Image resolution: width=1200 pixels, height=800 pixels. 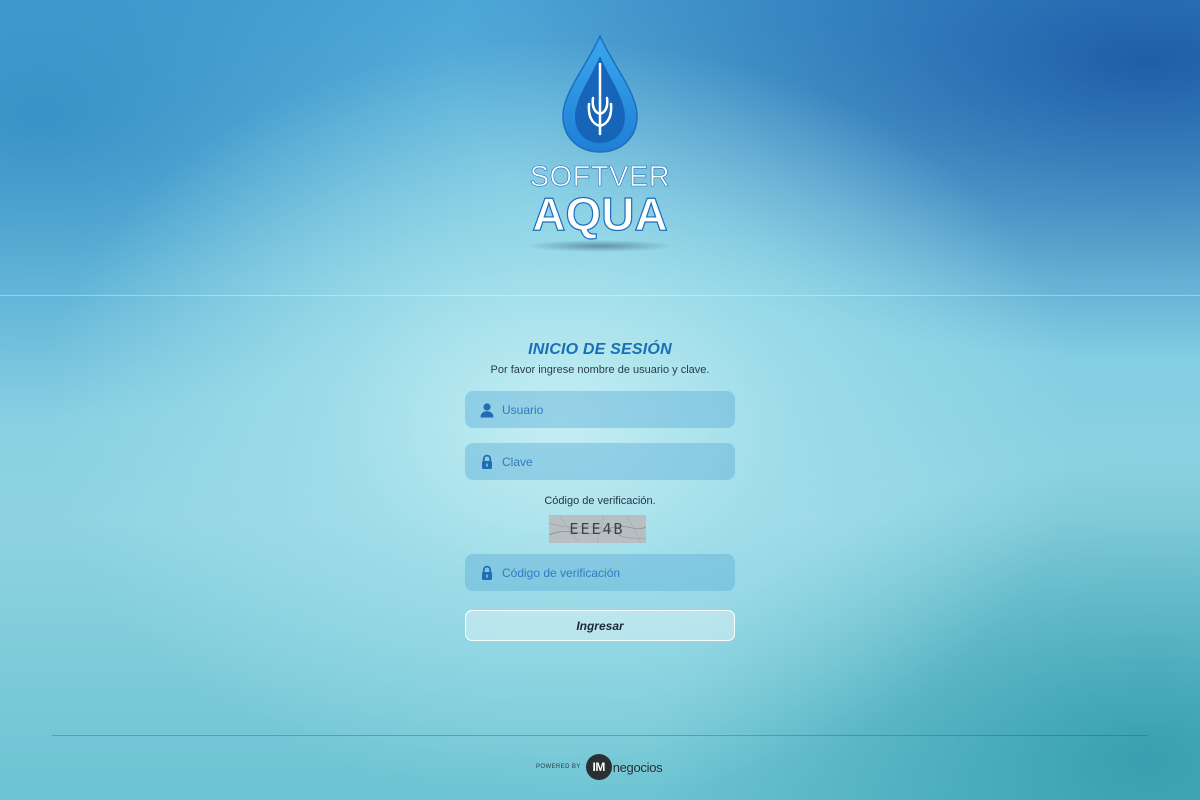 I want to click on logo-graphic: SOFTVER AQUA, so click(x=600, y=143).